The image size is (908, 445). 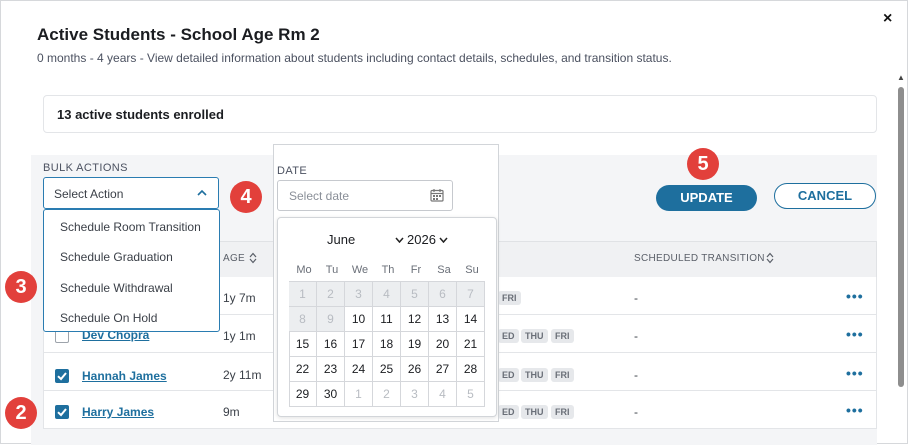 I want to click on calendar-day: 19, so click(x=415, y=344).